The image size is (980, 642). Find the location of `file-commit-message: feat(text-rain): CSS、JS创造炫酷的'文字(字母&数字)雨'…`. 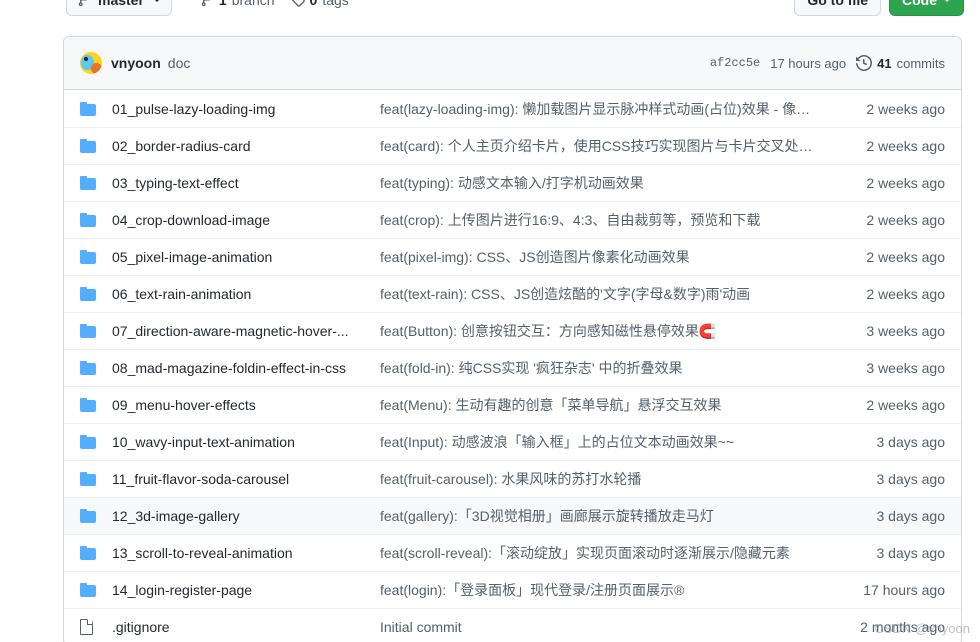

file-commit-message: feat(text-rain): CSS、JS创造炫酷的'文字(字母&数字)雨'… is located at coordinates (606, 294).